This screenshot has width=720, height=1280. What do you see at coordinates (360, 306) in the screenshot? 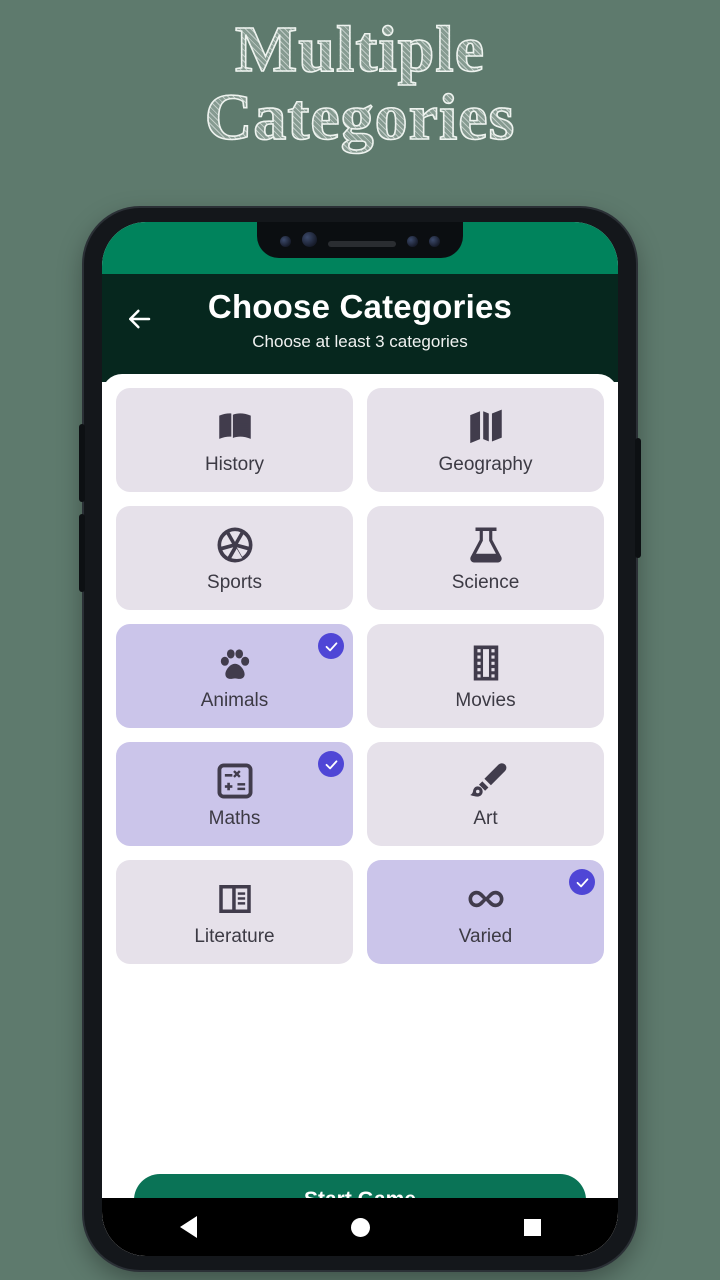
I see `page-title: Choose Categories` at bounding box center [360, 306].